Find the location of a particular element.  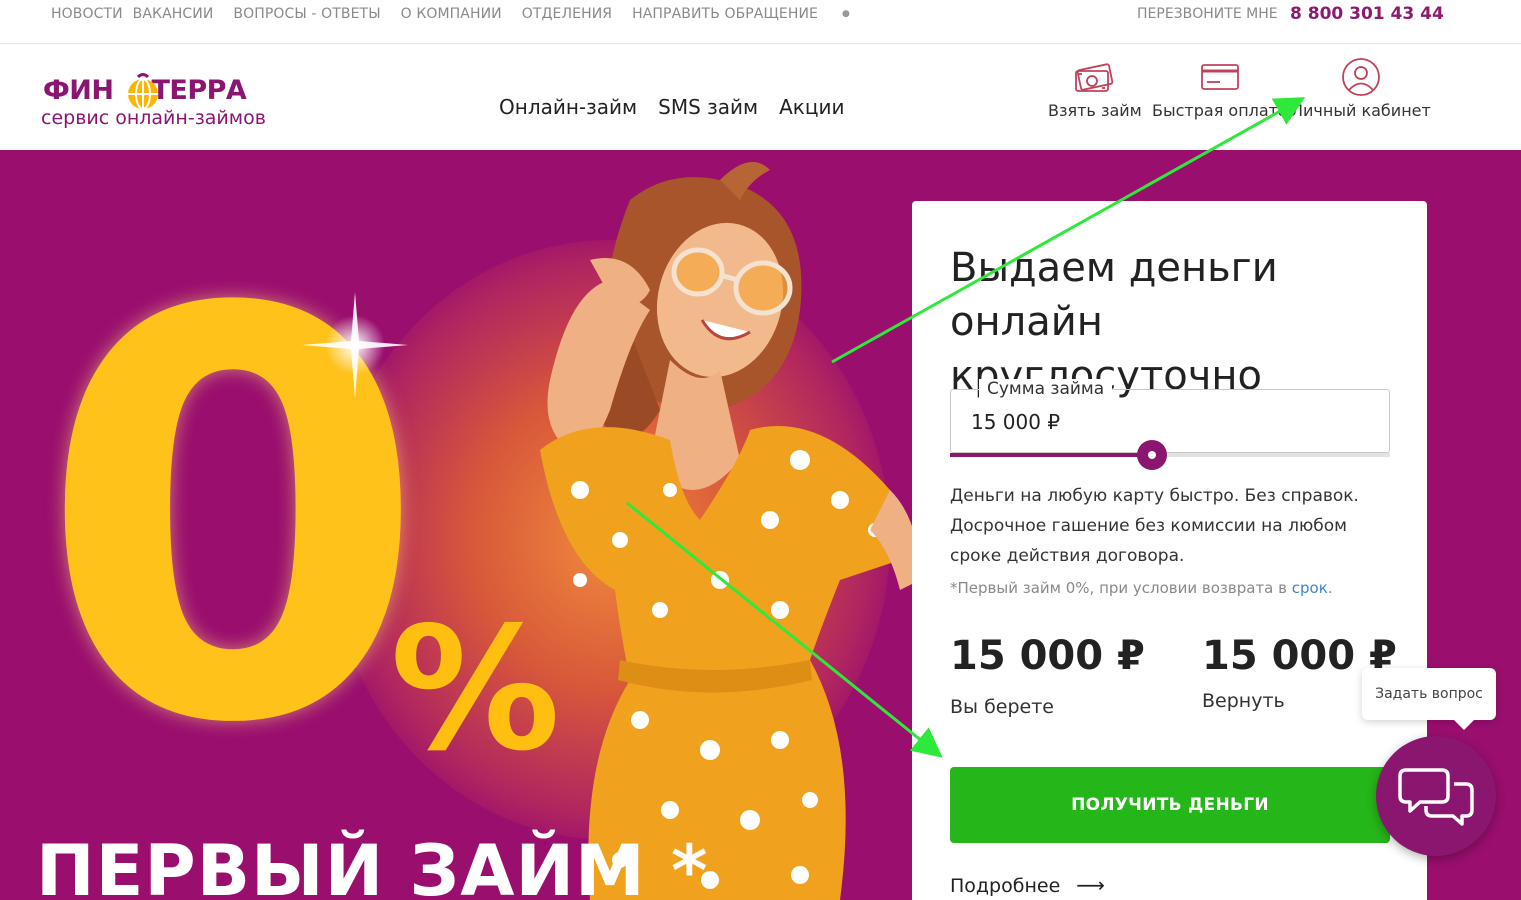

more-link: Подробнее ⟶ is located at coordinates (1027, 885).